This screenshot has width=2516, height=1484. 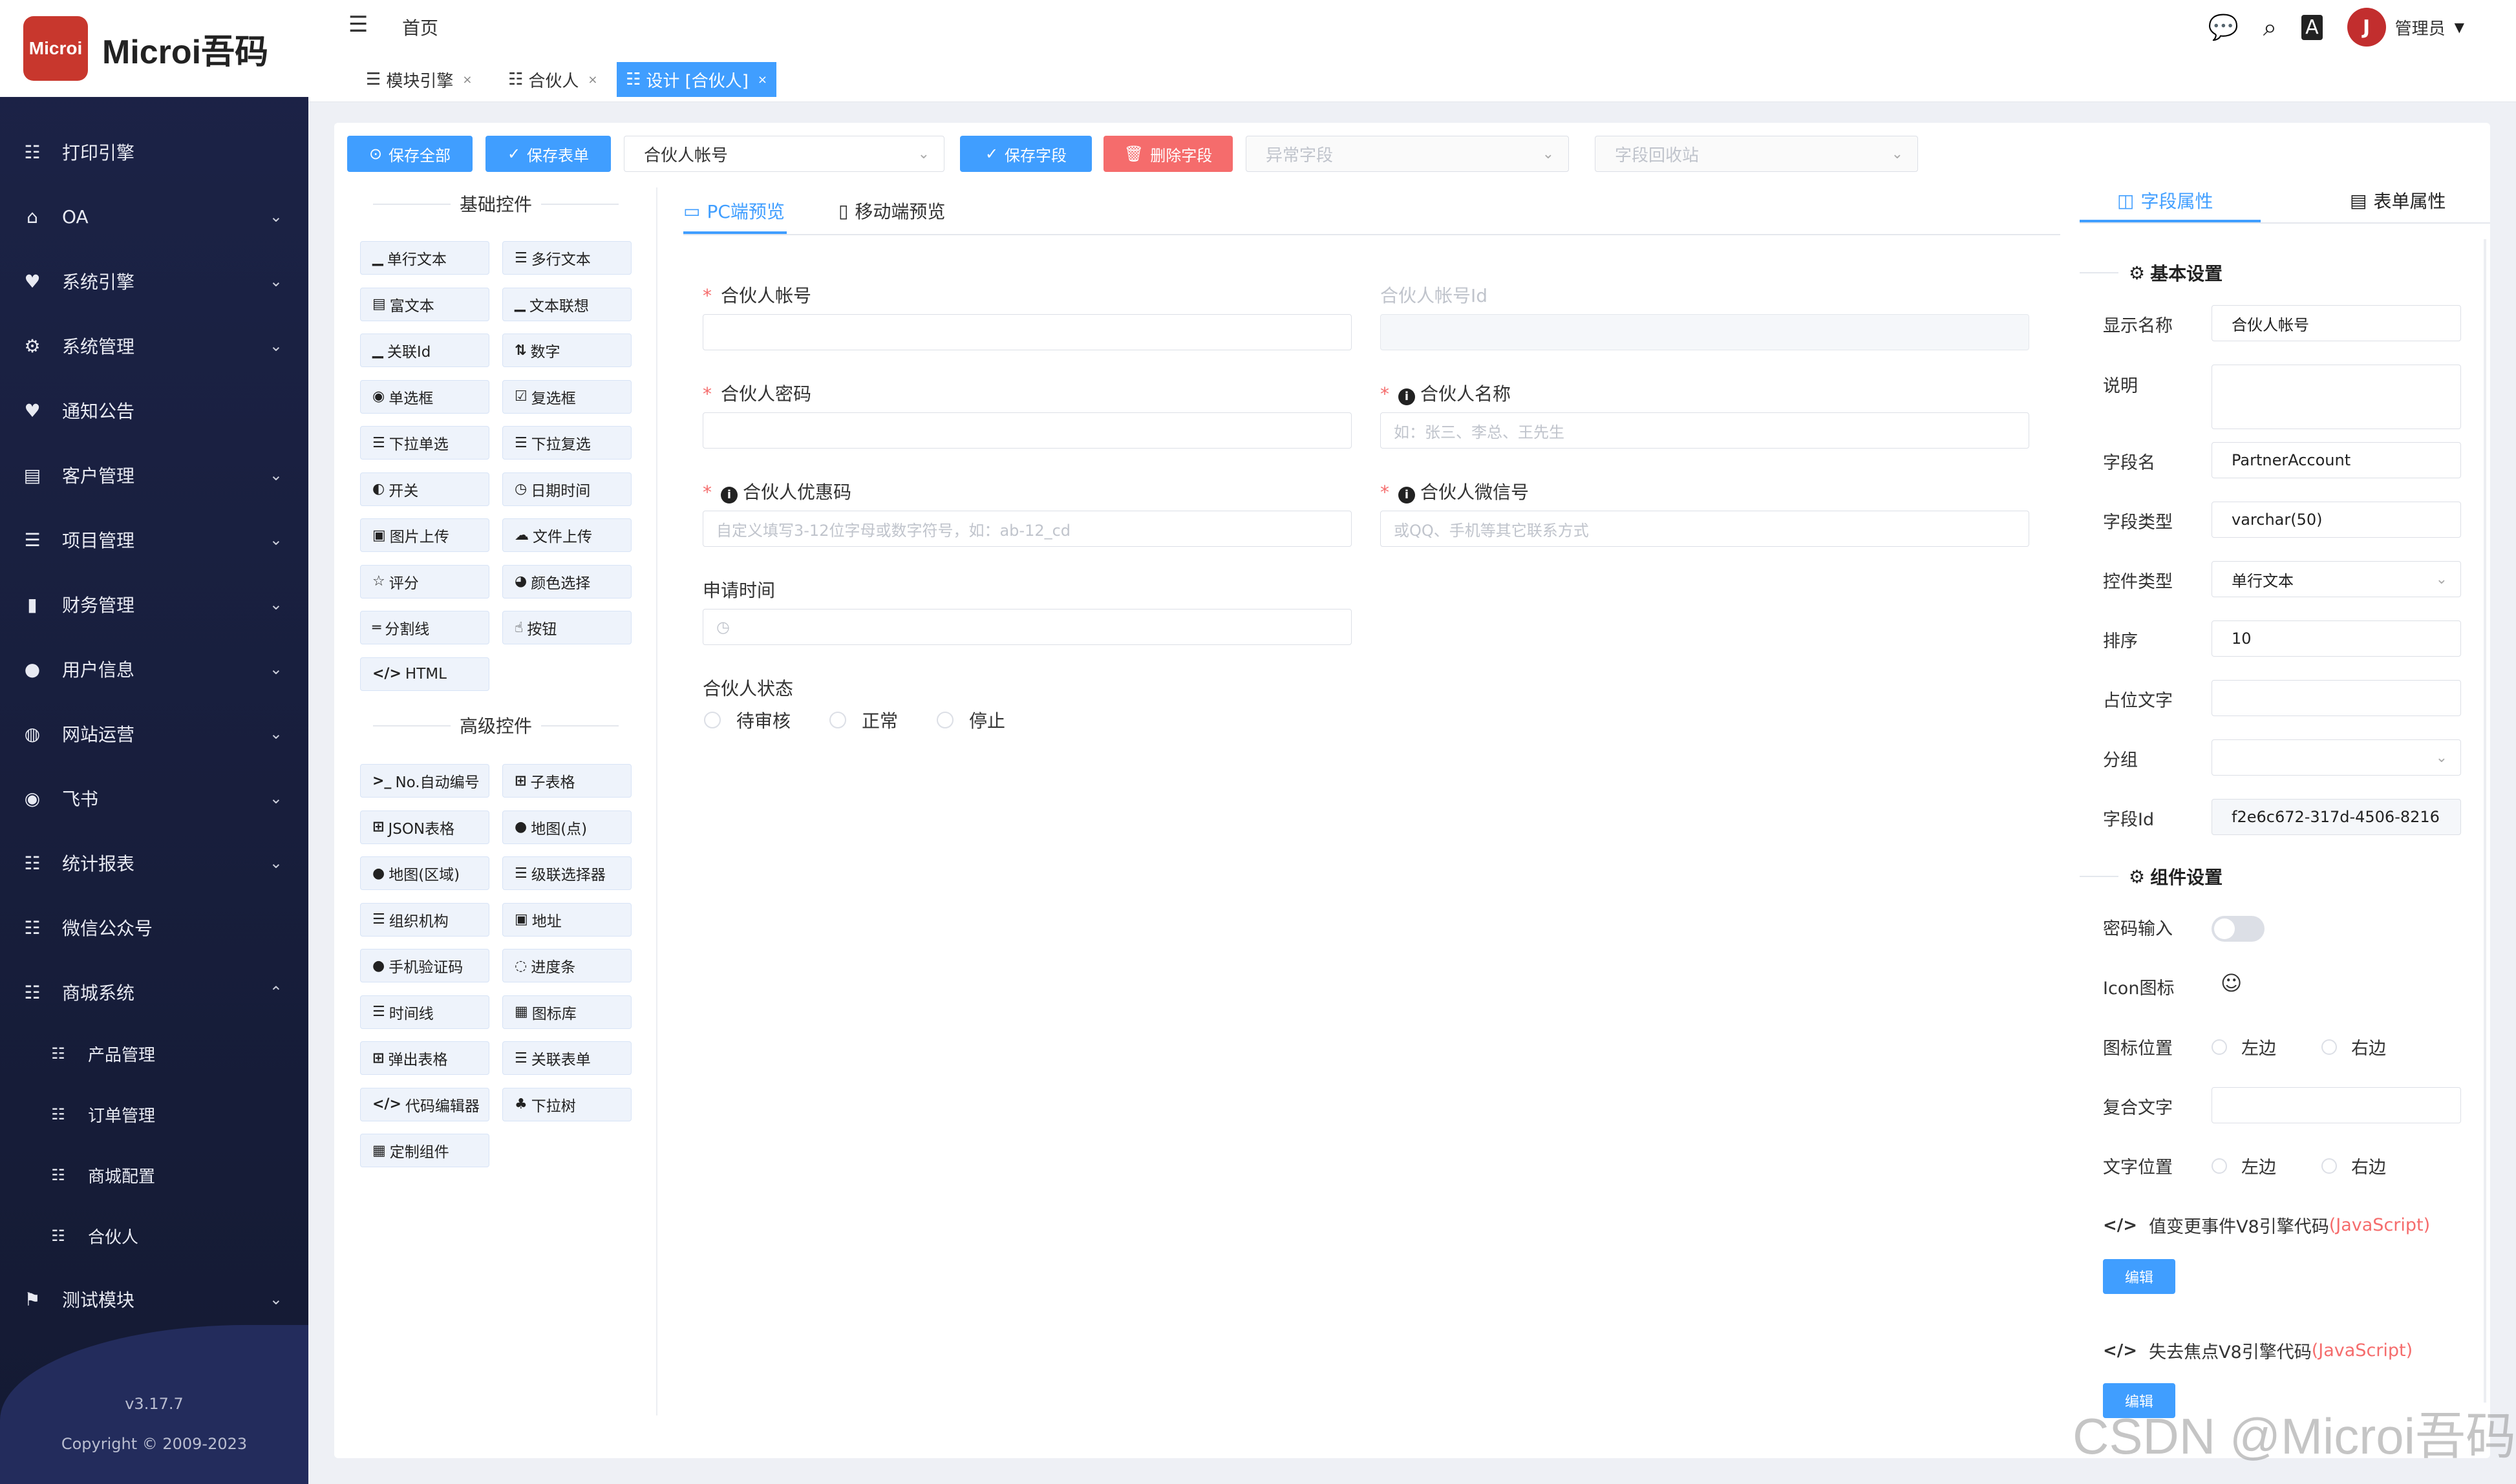 I want to click on tab-design-partners: ☷ 设计 [合伙人] ×, so click(x=696, y=80).